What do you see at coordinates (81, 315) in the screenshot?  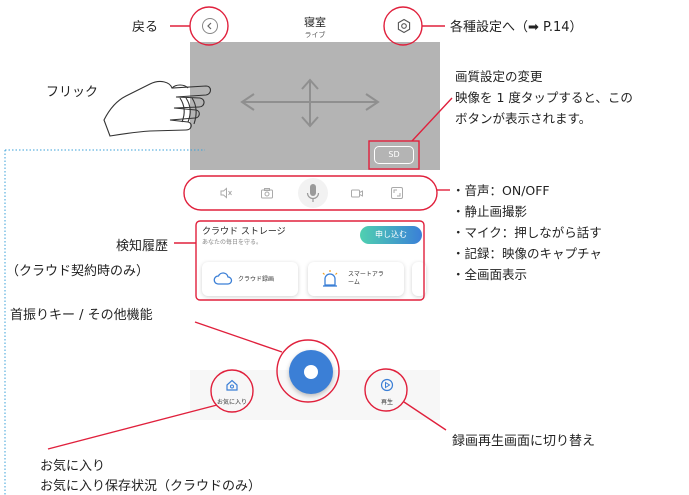 I see `pan-key-annotation: 首振りキー / その他機能` at bounding box center [81, 315].